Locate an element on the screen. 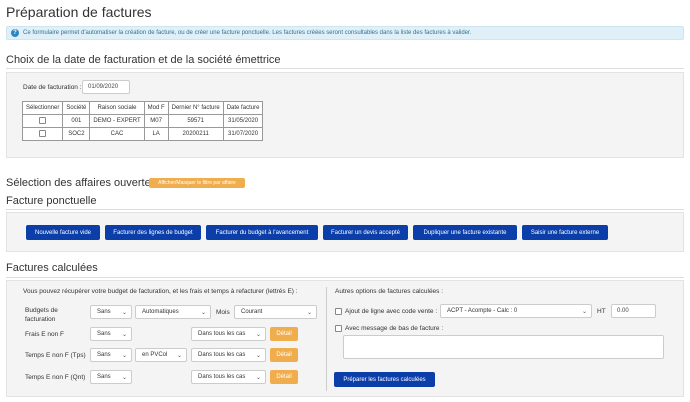  date-input: 01/09/2020 is located at coordinates (106, 87).